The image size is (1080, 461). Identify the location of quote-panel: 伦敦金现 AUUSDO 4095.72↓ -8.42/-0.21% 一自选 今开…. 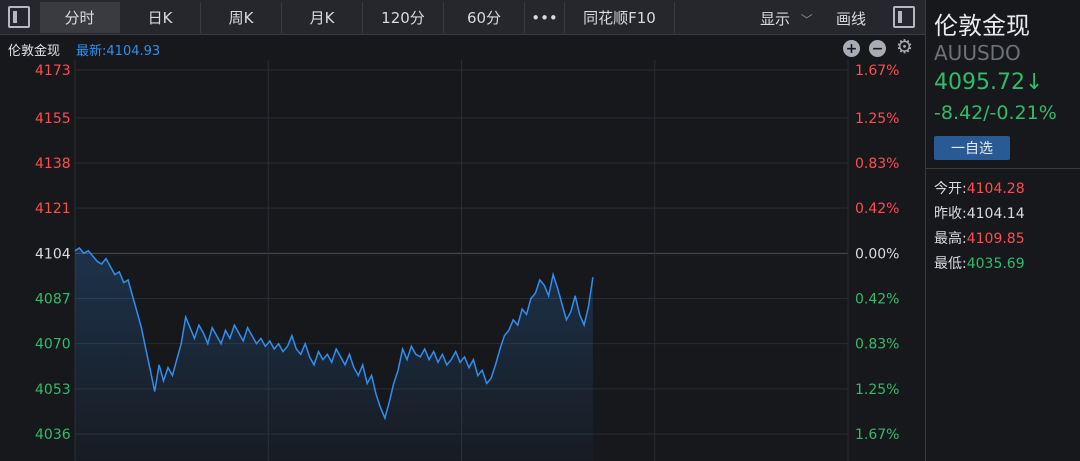
(1002, 230).